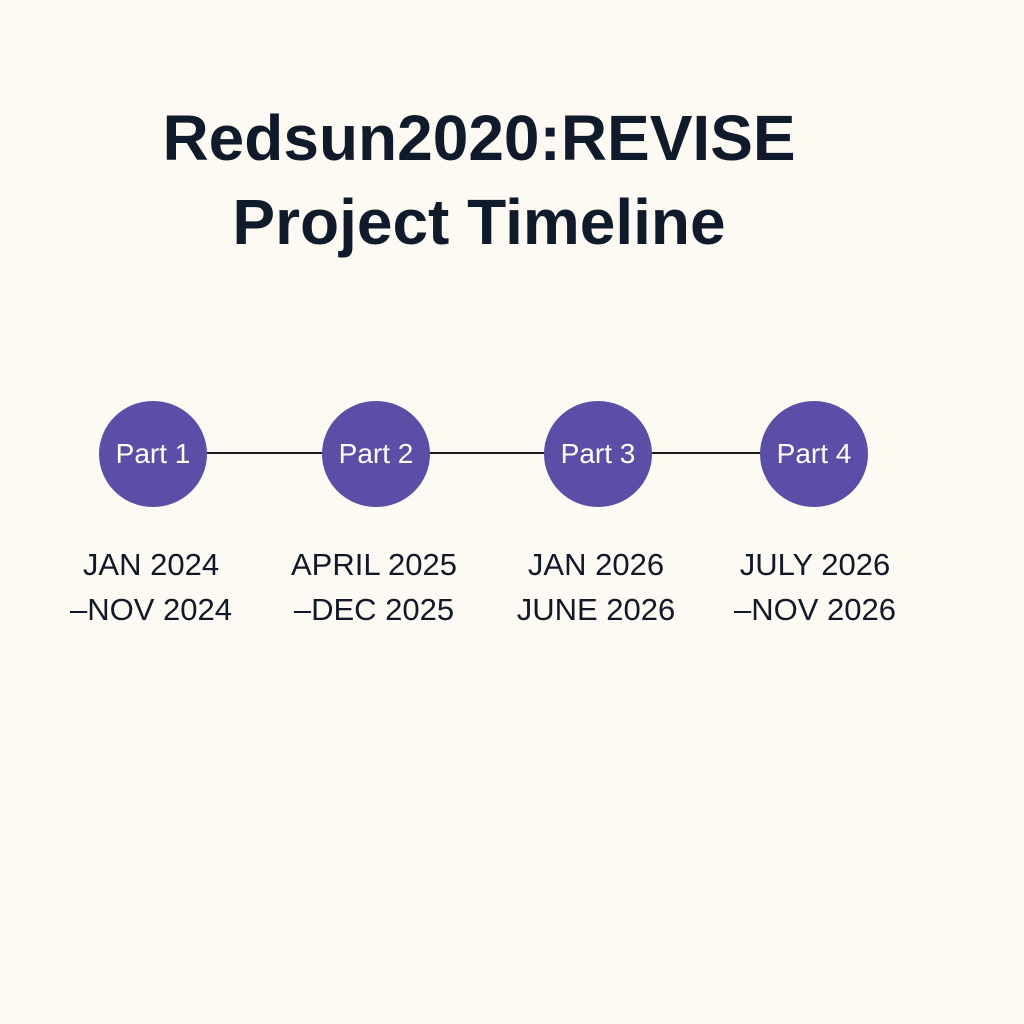 Image resolution: width=1024 pixels, height=1024 pixels. I want to click on phase-2-end: –DEC 2025, so click(374, 609).